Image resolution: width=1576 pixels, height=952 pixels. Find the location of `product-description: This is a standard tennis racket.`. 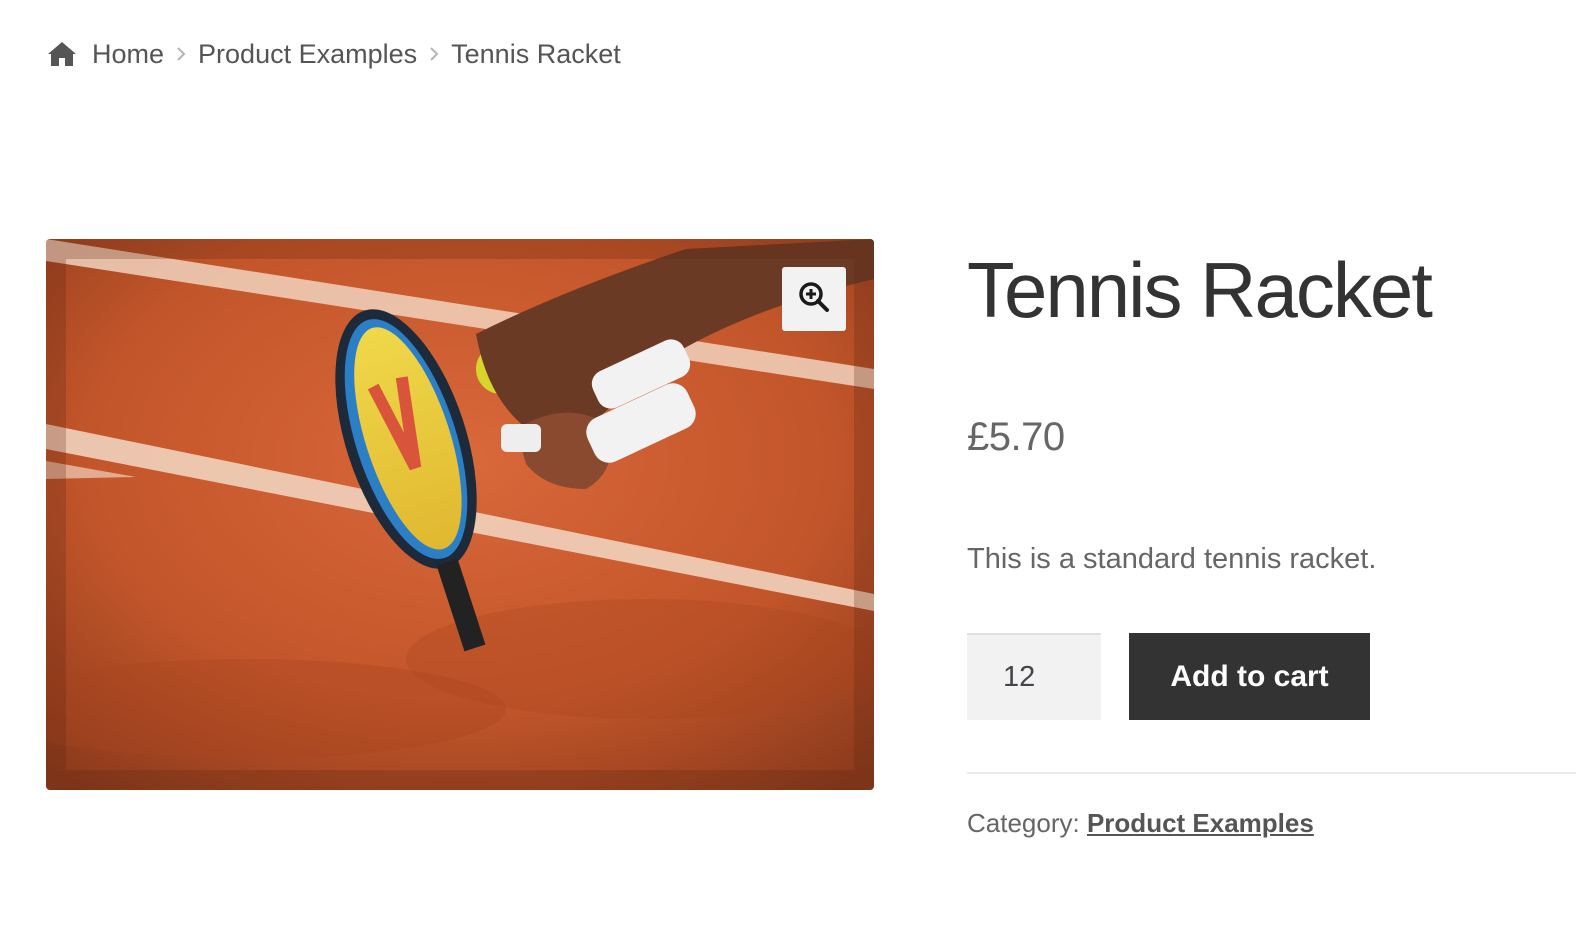

product-description: This is a standard tennis racket. is located at coordinates (1172, 559).